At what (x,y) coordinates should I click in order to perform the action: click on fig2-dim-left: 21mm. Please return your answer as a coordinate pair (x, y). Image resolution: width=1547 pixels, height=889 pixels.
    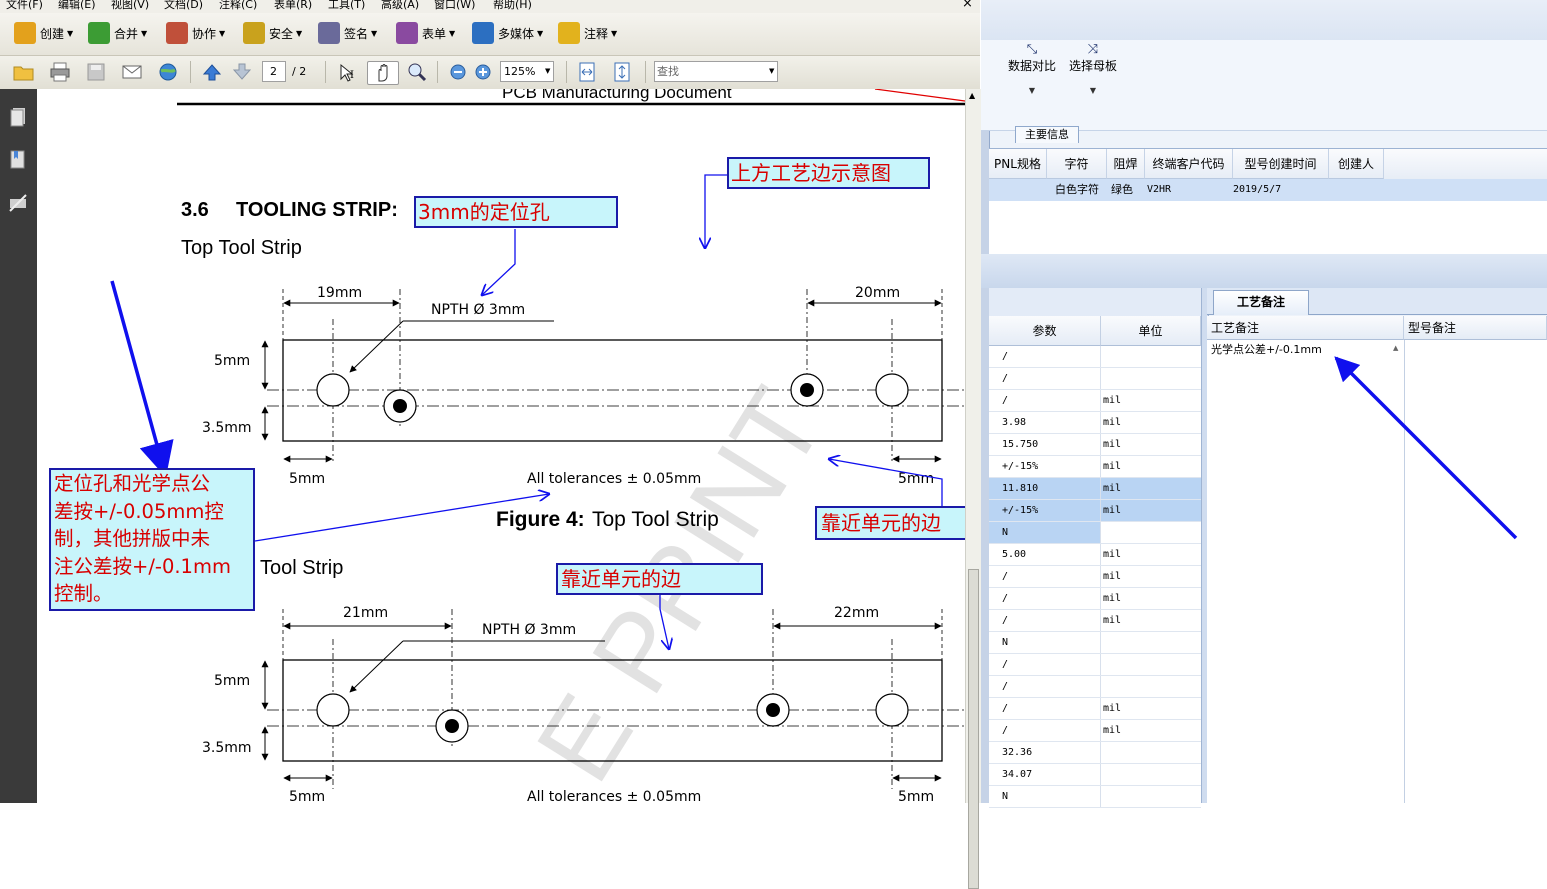
    Looking at the image, I should click on (365, 613).